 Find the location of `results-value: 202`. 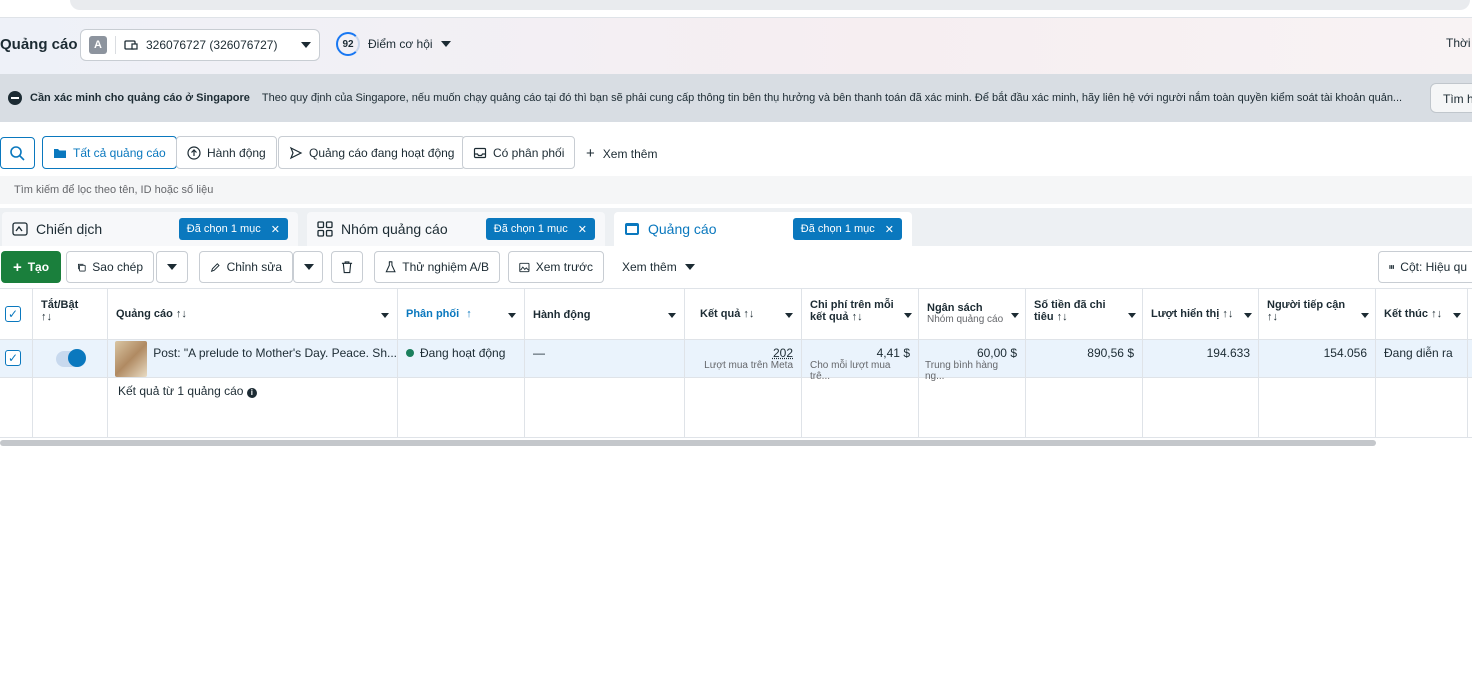

results-value: 202 is located at coordinates (743, 353).